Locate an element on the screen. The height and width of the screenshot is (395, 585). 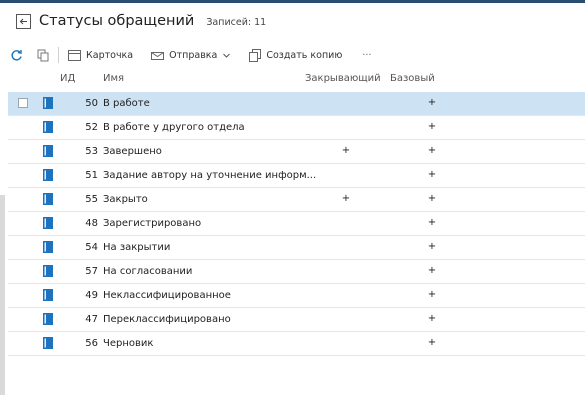
row-name: Черновик is located at coordinates (128, 343).